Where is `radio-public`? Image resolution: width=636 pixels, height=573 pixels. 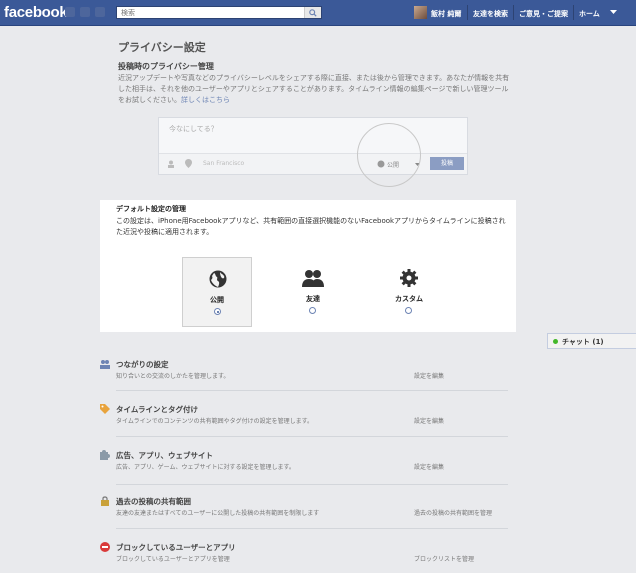
radio-public is located at coordinates (217, 311).